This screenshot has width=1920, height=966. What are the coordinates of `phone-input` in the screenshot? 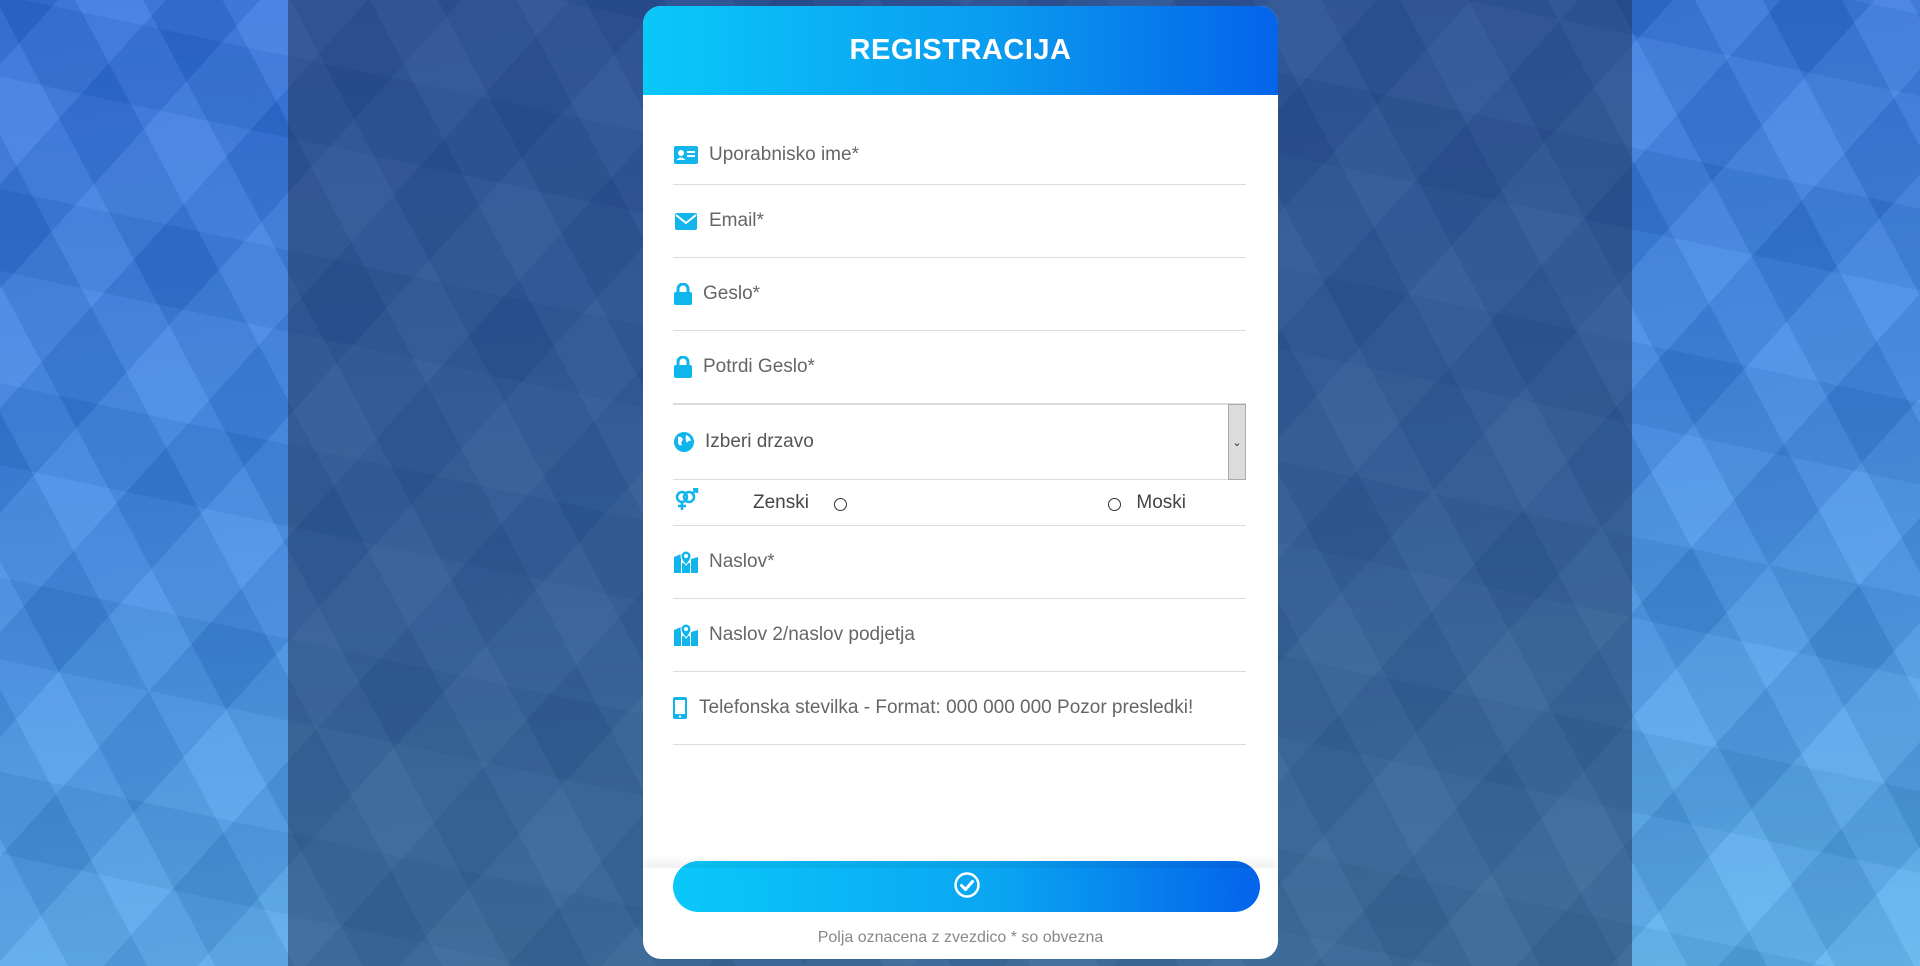 It's located at (972, 708).